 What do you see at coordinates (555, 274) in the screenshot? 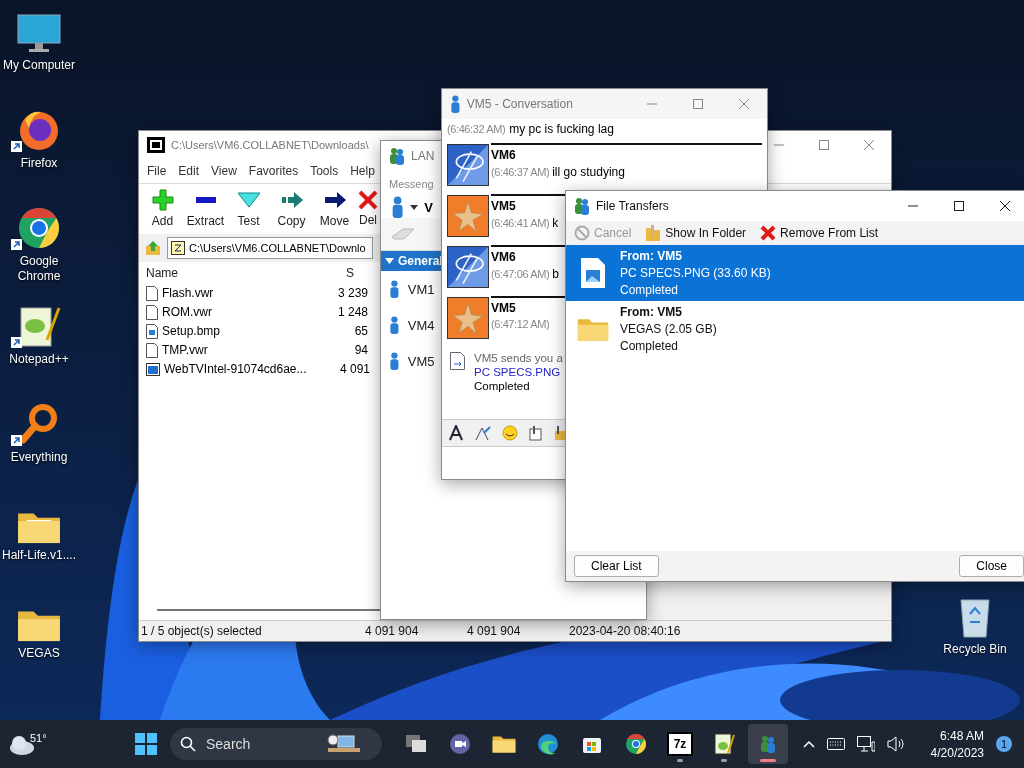
I see `message-text: b` at bounding box center [555, 274].